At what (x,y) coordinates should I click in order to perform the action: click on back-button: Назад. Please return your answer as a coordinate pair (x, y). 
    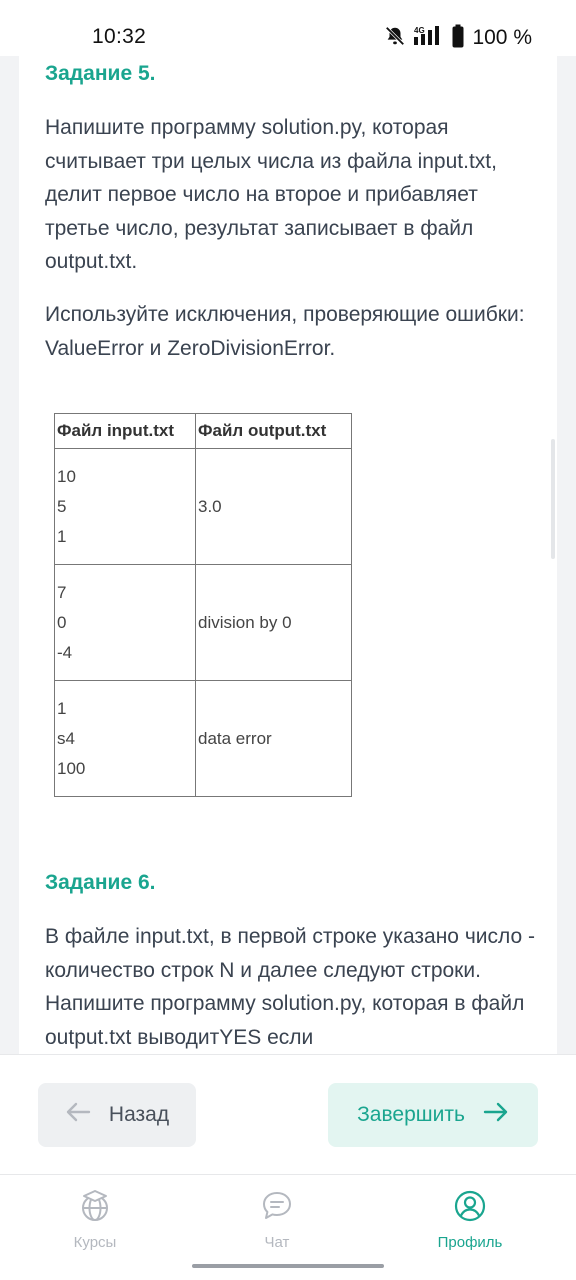
    Looking at the image, I should click on (117, 1115).